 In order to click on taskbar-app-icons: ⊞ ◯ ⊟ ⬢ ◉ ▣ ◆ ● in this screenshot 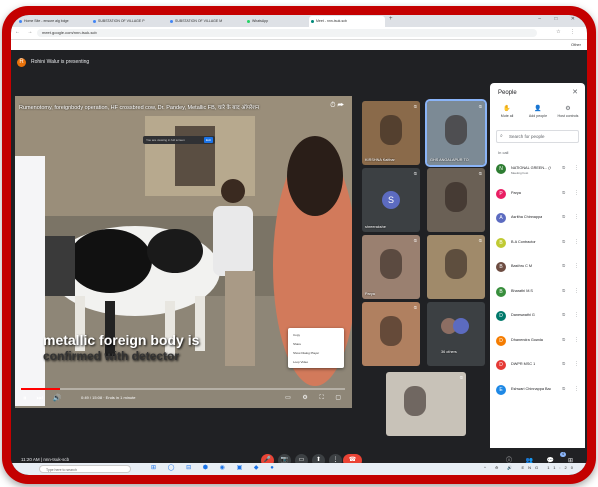, I will do `click(215, 467)`.